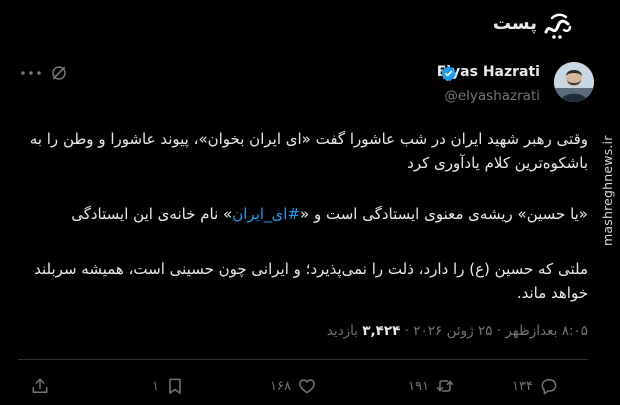 Image resolution: width=620 pixels, height=405 pixels. What do you see at coordinates (175, 386) in the screenshot?
I see `bookmark-icon` at bounding box center [175, 386].